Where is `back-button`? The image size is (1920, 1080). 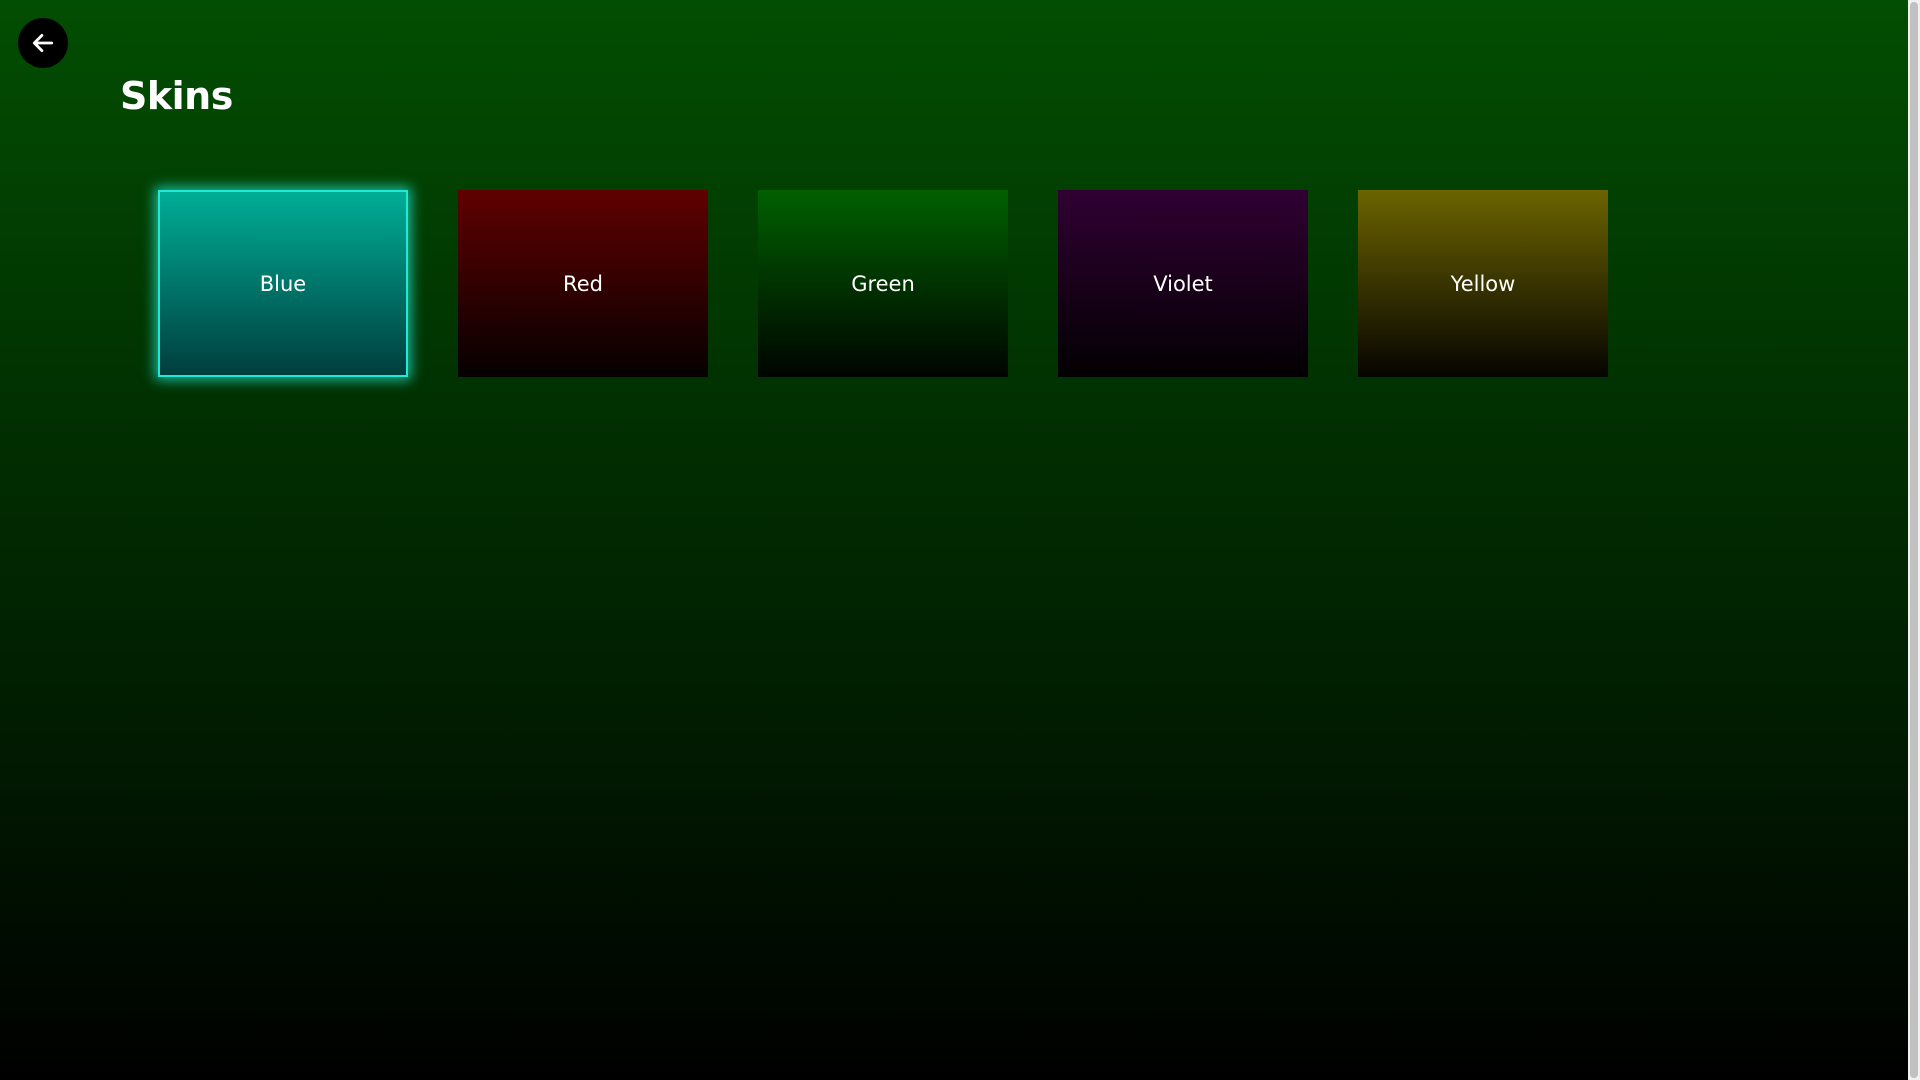
back-button is located at coordinates (43, 43).